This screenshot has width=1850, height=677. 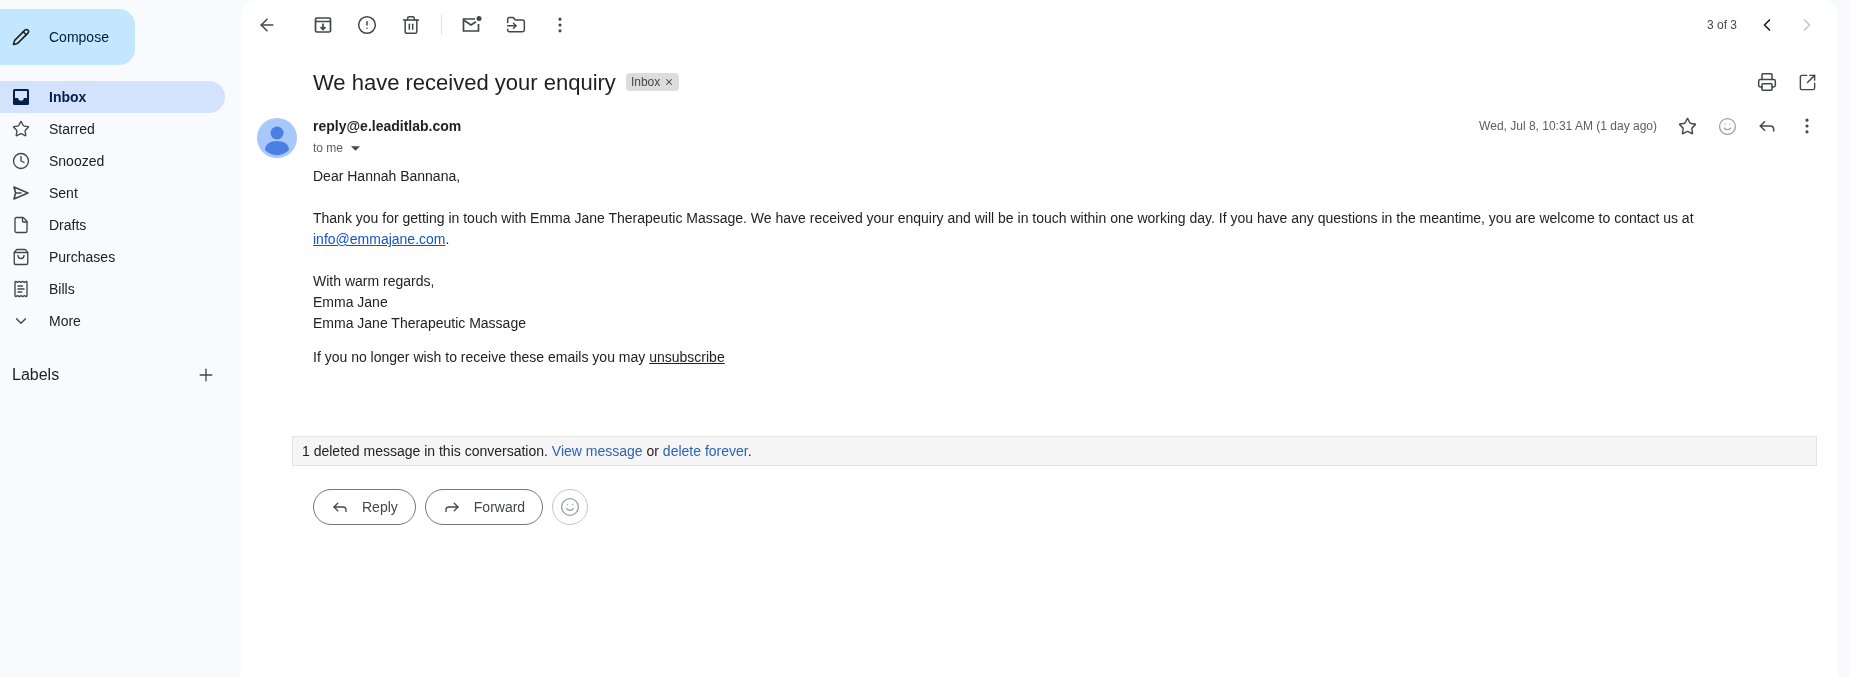 What do you see at coordinates (355, 148) in the screenshot?
I see `caret-down-icon` at bounding box center [355, 148].